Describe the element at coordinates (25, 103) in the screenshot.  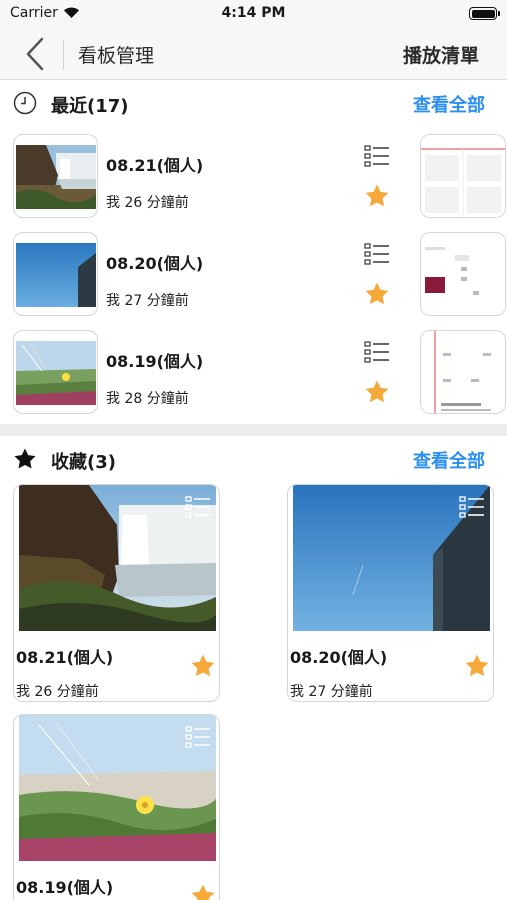
I see `clock-icon` at that location.